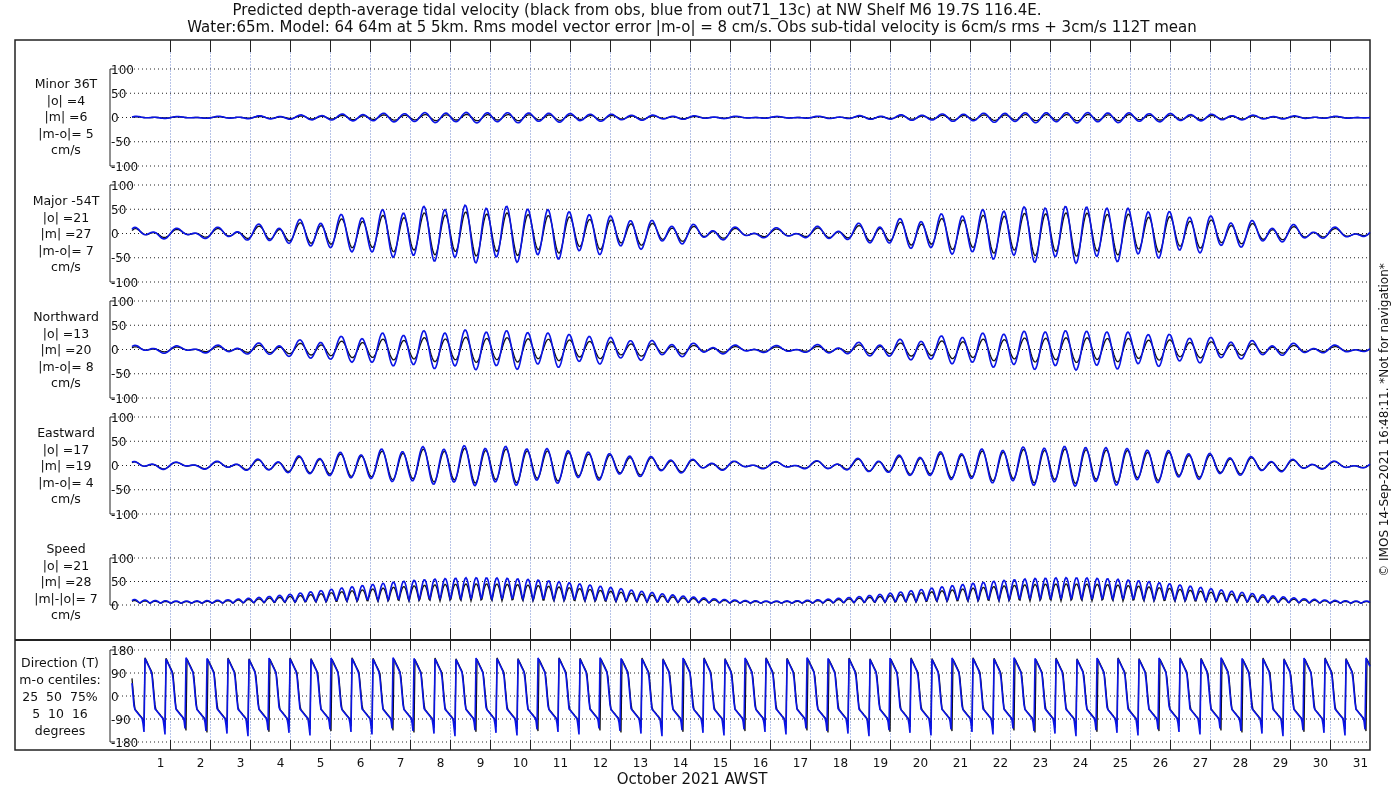 The image size is (1400, 800). Describe the element at coordinates (122, 650) in the screenshot. I see `axis-tick-label: 180` at that location.